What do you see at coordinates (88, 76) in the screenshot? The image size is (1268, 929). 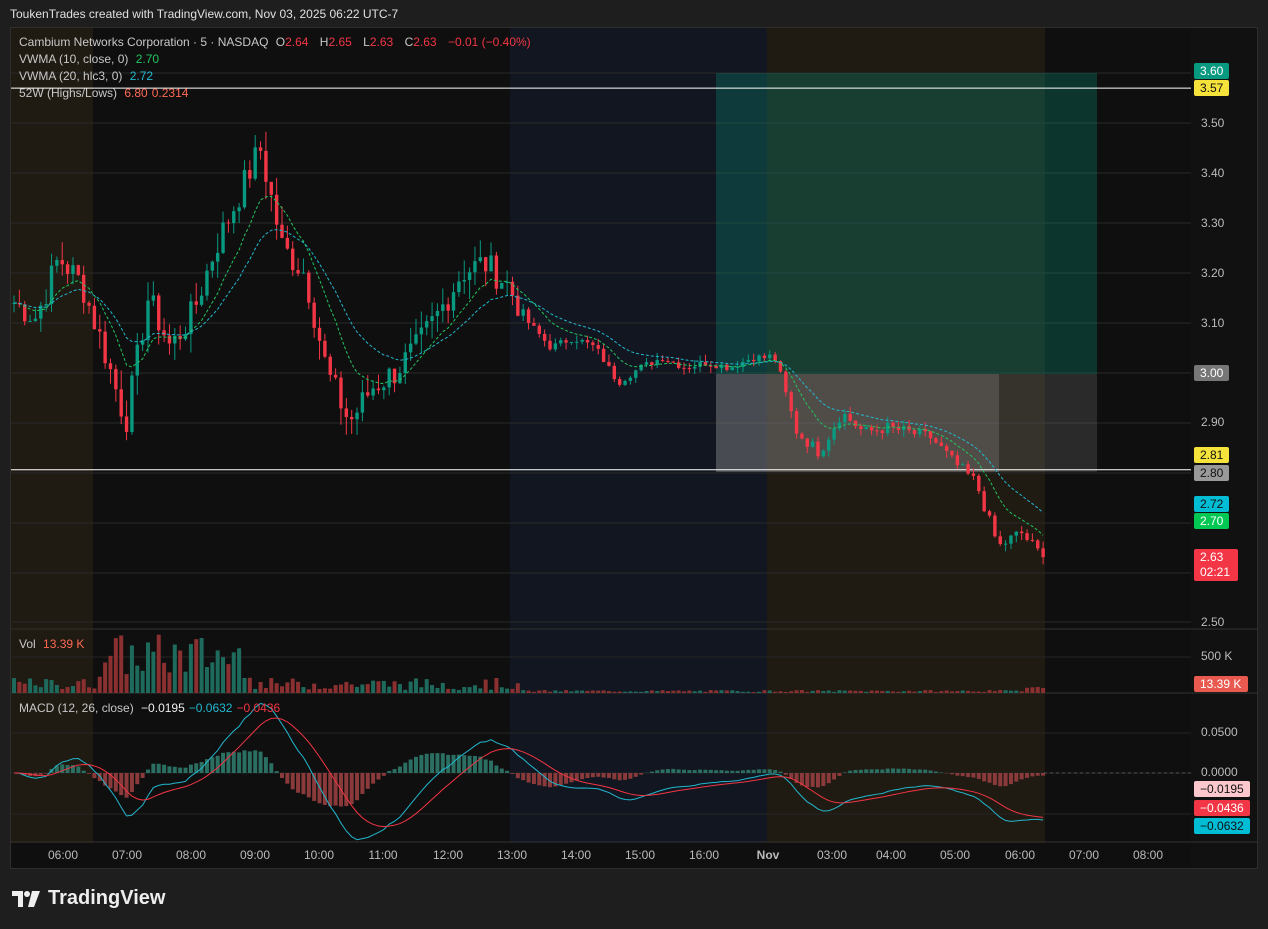 I see `vwma20-legend: VWMA (20, hlc3, 0) 2.72` at bounding box center [88, 76].